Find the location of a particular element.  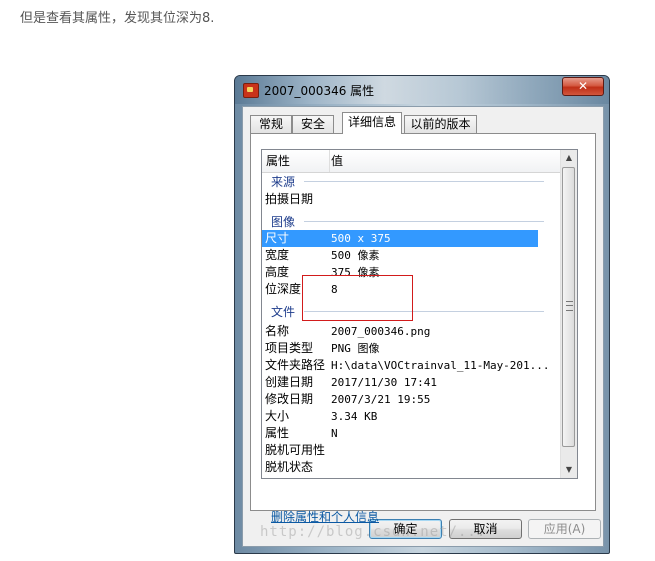

list-item: 宽度 500 像素 is located at coordinates (400, 255).